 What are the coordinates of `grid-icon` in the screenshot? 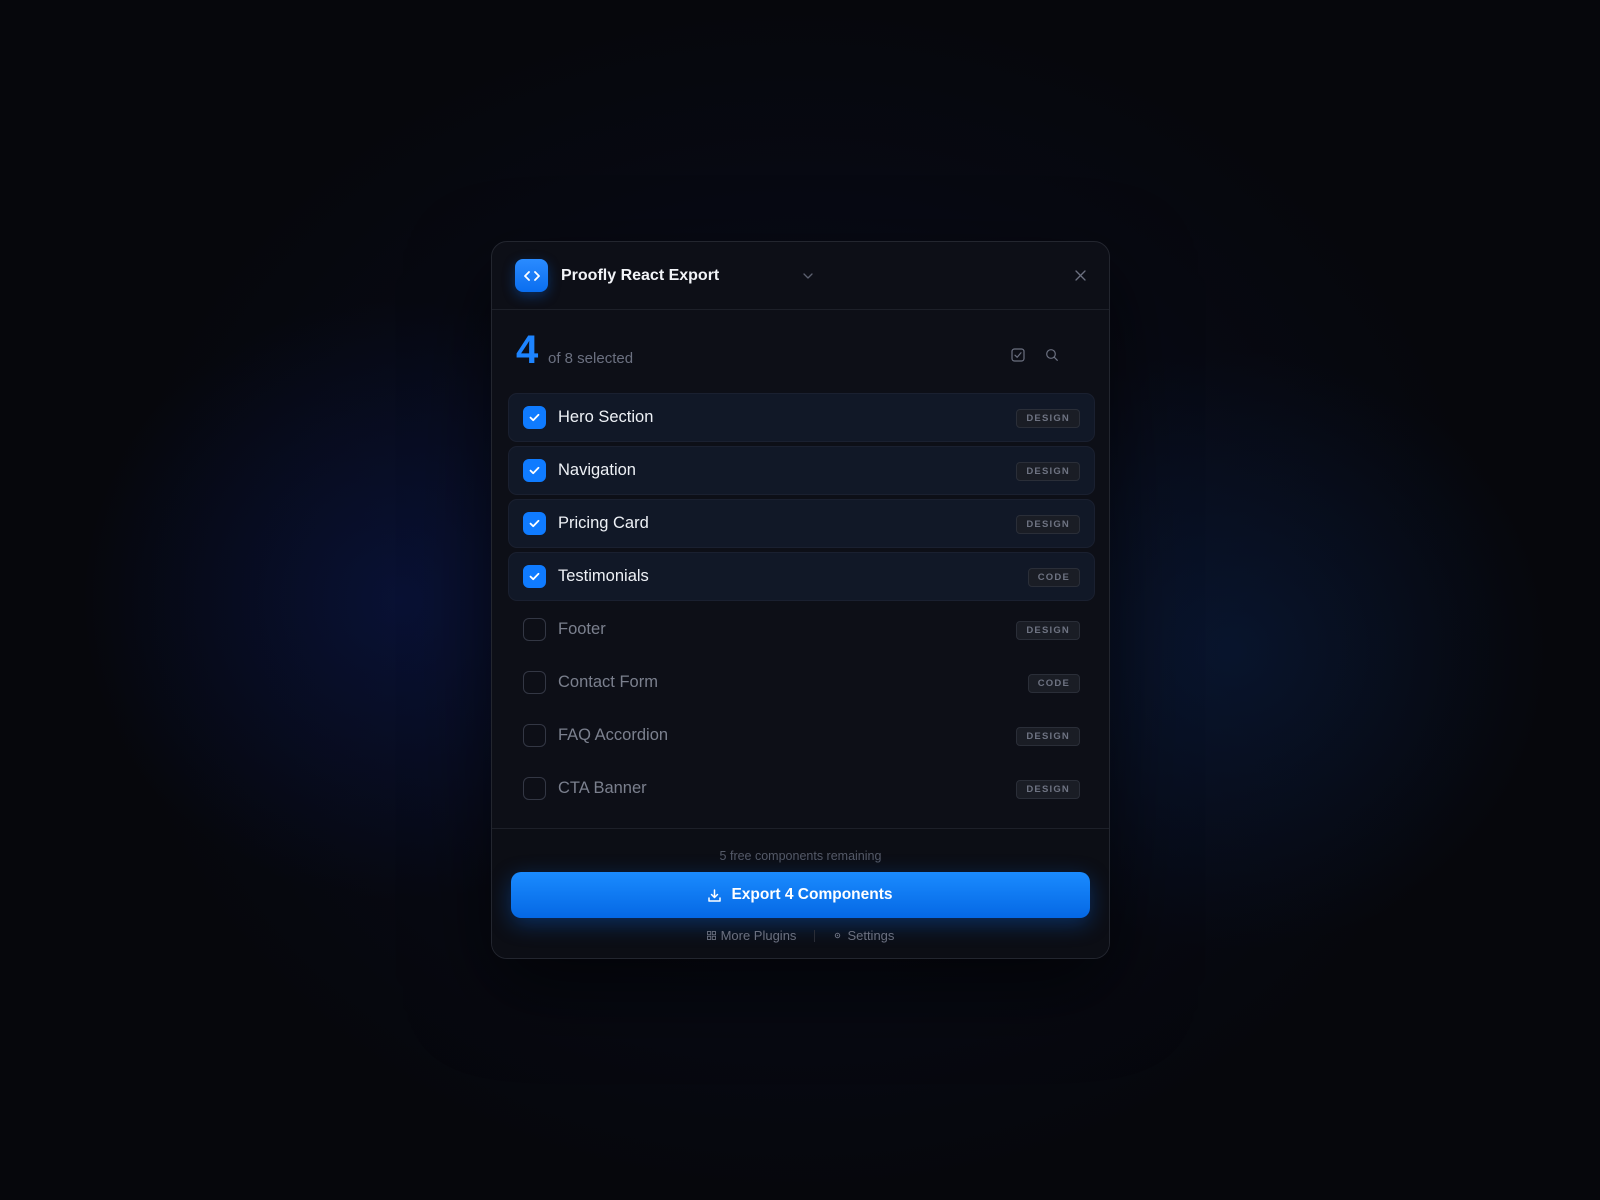 It's located at (711, 935).